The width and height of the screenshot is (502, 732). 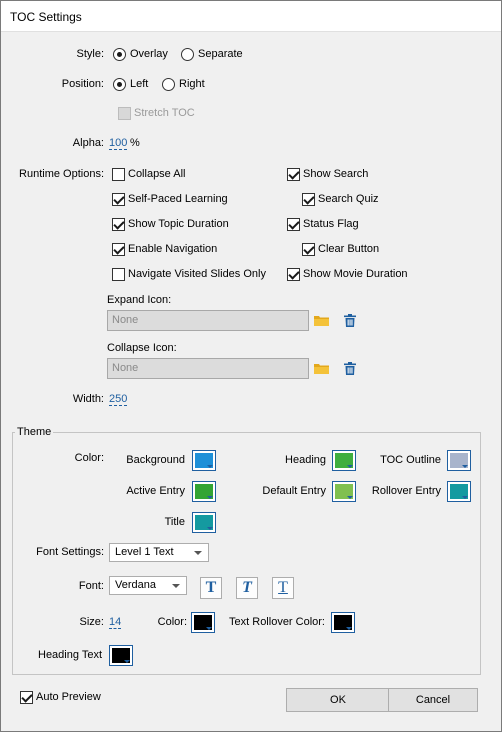 I want to click on style-label: Style:, so click(x=90, y=54).